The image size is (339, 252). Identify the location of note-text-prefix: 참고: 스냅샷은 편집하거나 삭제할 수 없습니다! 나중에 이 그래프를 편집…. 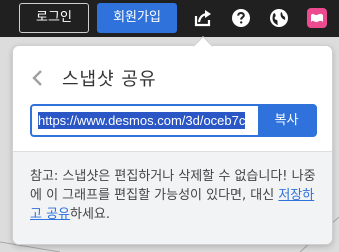
(173, 186).